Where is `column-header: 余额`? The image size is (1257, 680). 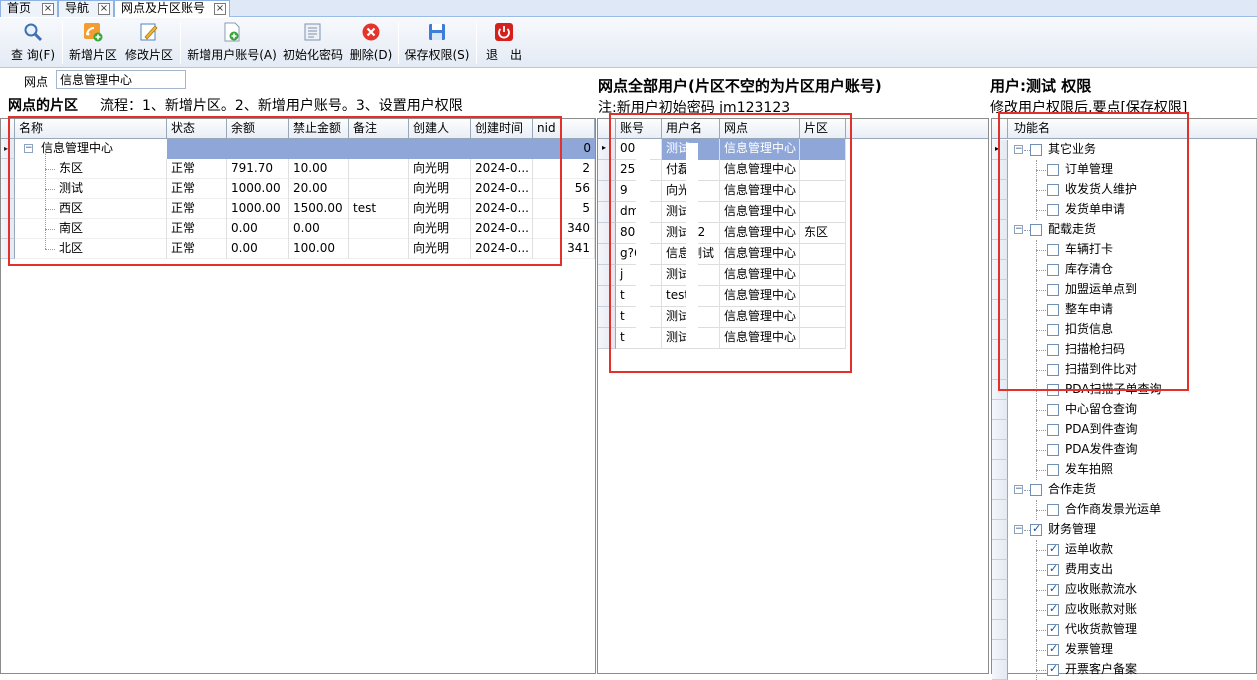 column-header: 余额 is located at coordinates (258, 129).